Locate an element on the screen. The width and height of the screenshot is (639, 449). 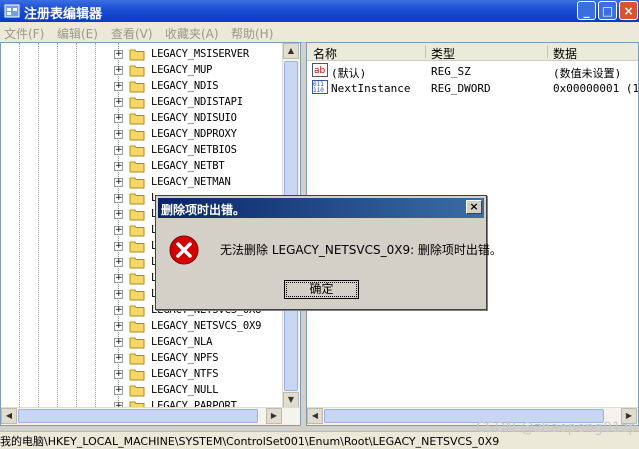
minimize-button: _ is located at coordinates (586, 10).